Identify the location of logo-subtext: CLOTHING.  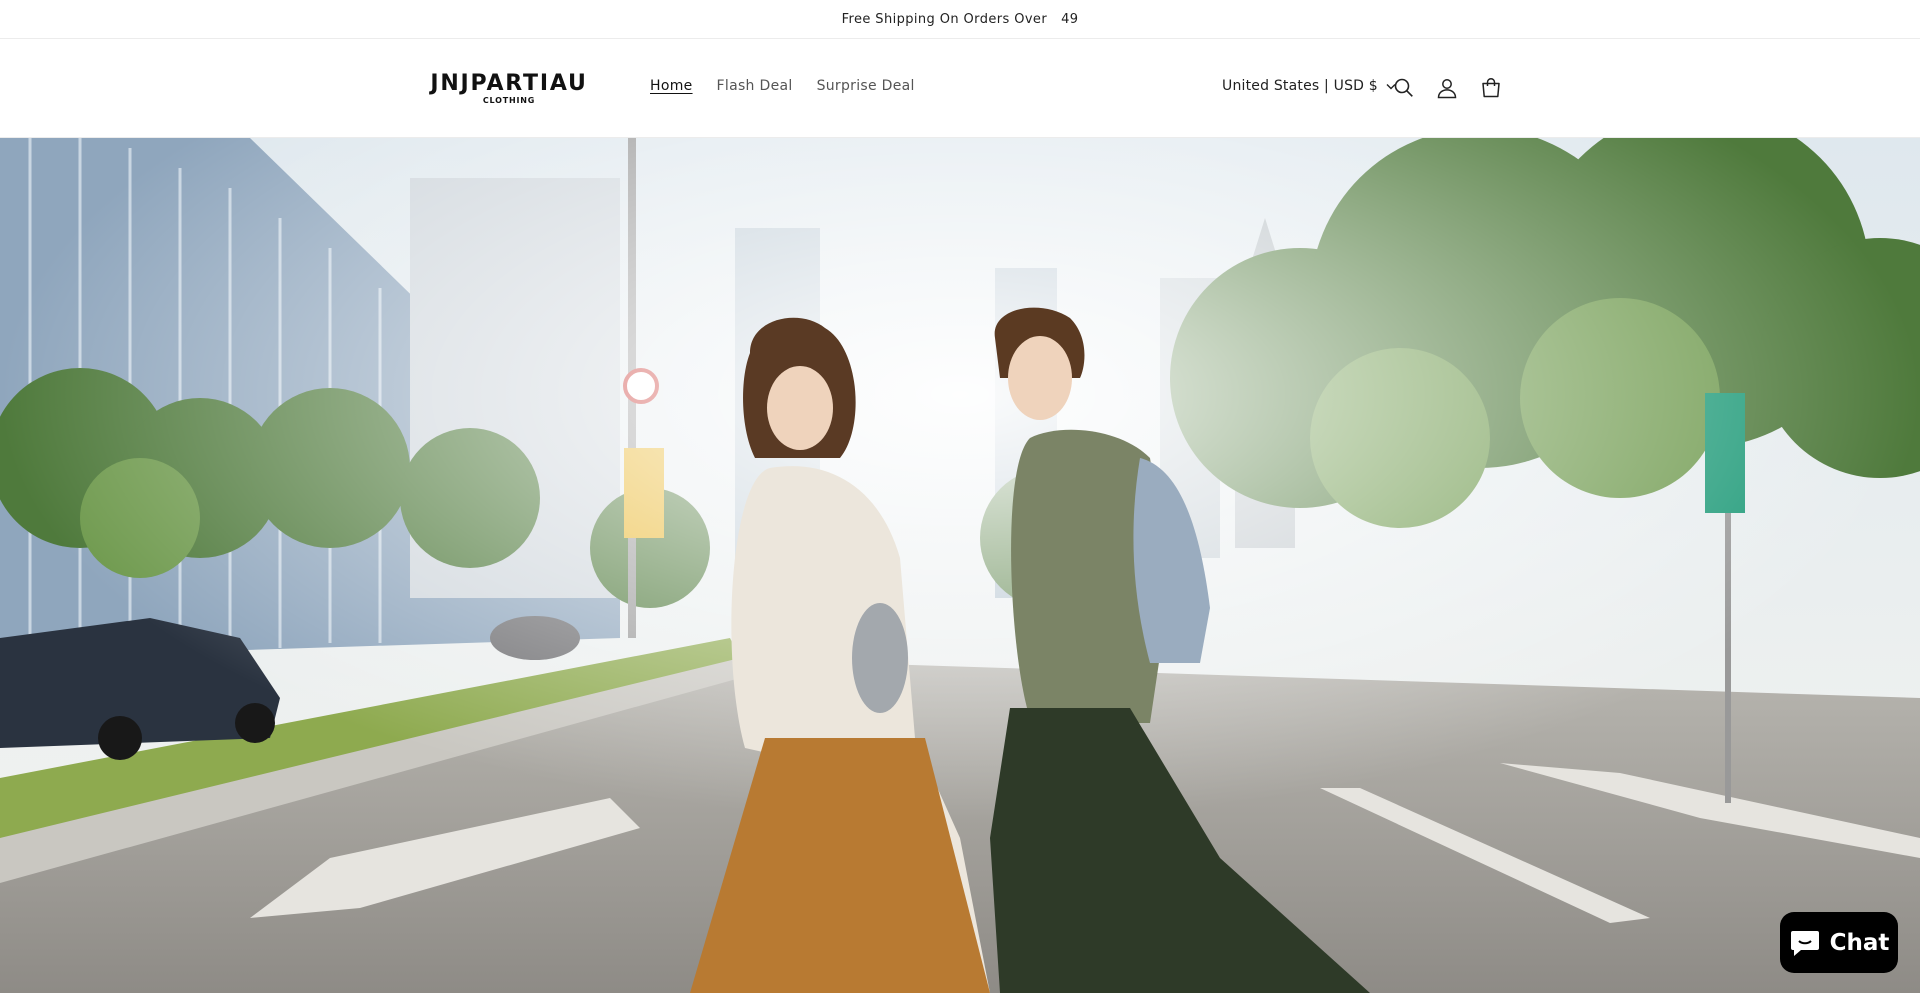
(509, 100).